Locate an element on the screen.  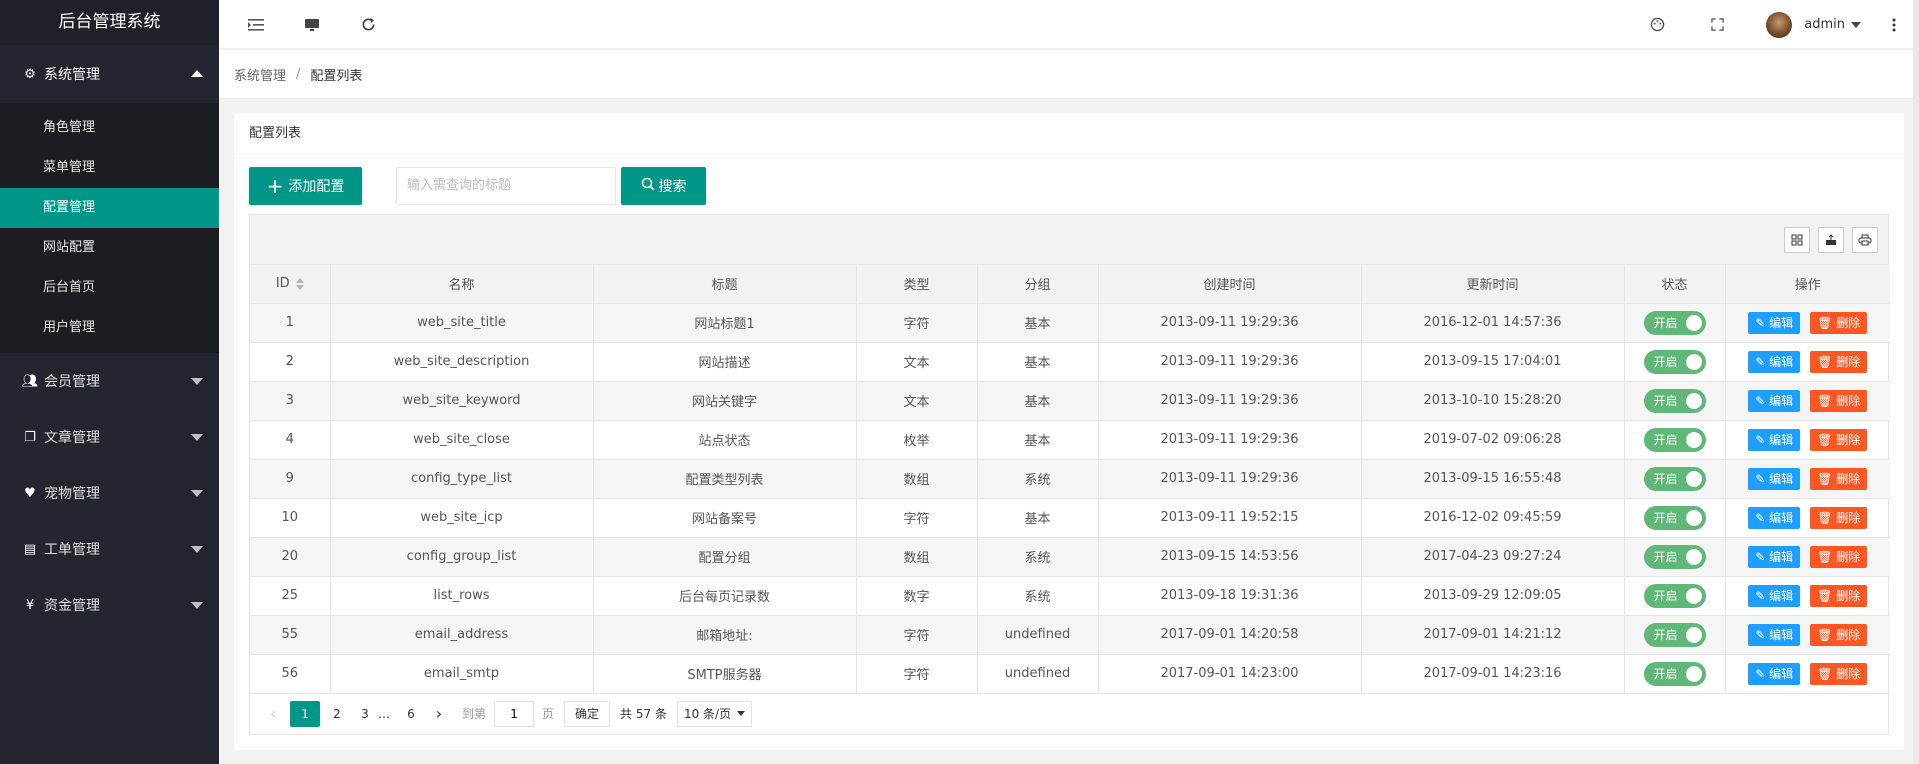
pencil-icon: ✎ is located at coordinates (1760, 634).